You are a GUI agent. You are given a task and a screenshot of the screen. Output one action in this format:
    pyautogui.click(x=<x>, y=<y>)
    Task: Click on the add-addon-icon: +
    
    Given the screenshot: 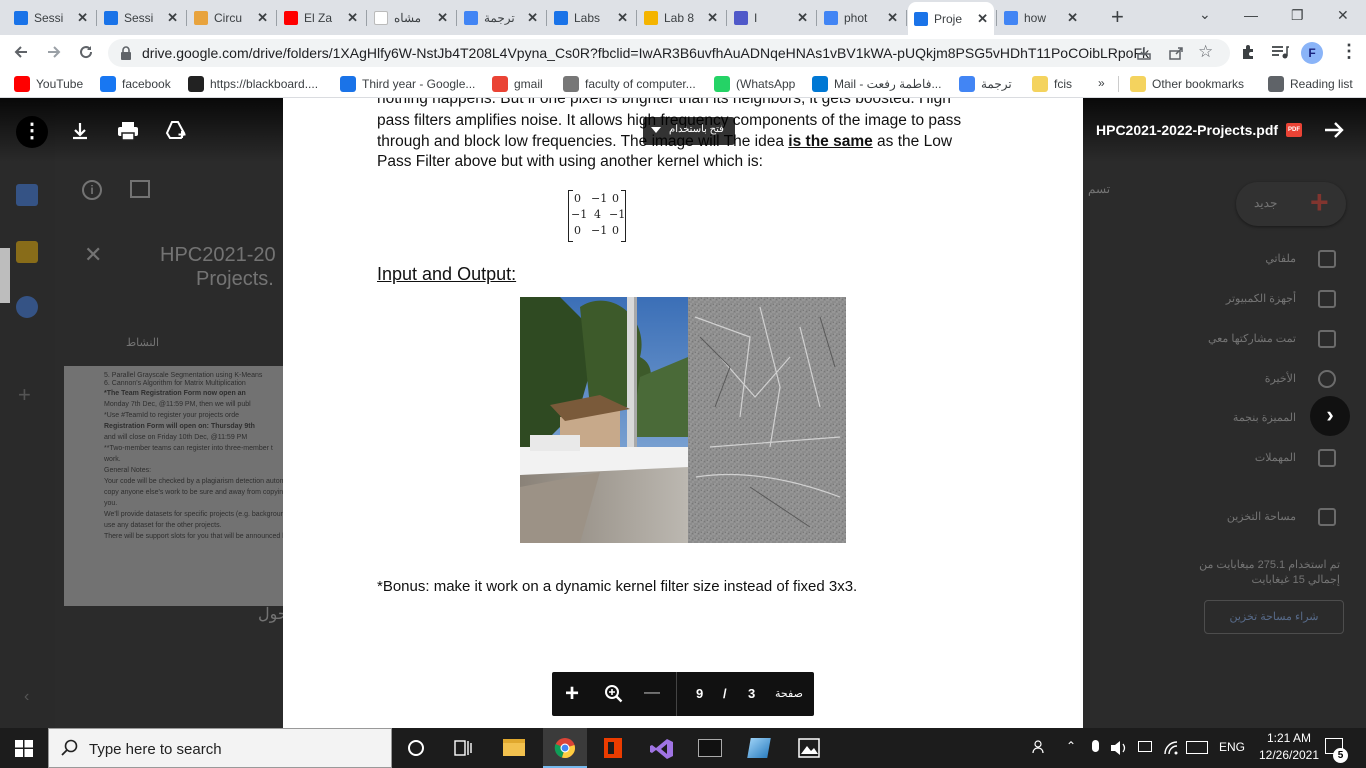 What is the action you would take?
    pyautogui.click(x=24, y=394)
    